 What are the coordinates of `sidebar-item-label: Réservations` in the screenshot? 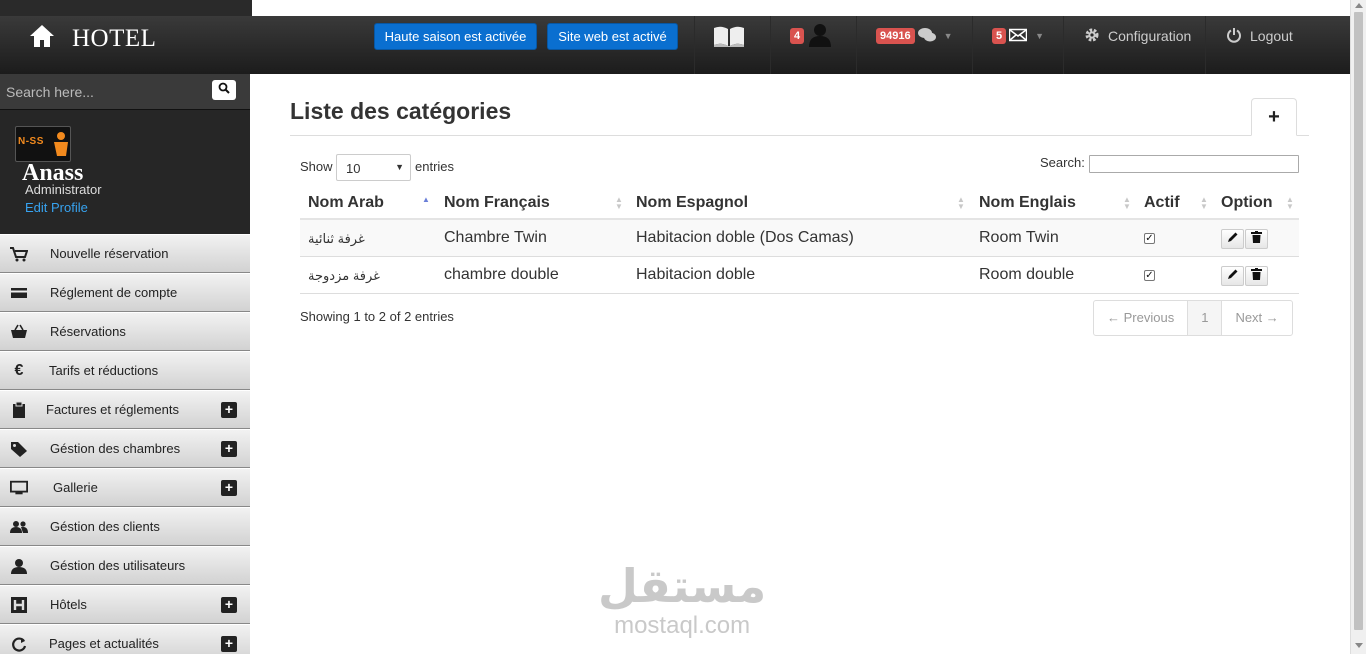 It's located at (88, 331).